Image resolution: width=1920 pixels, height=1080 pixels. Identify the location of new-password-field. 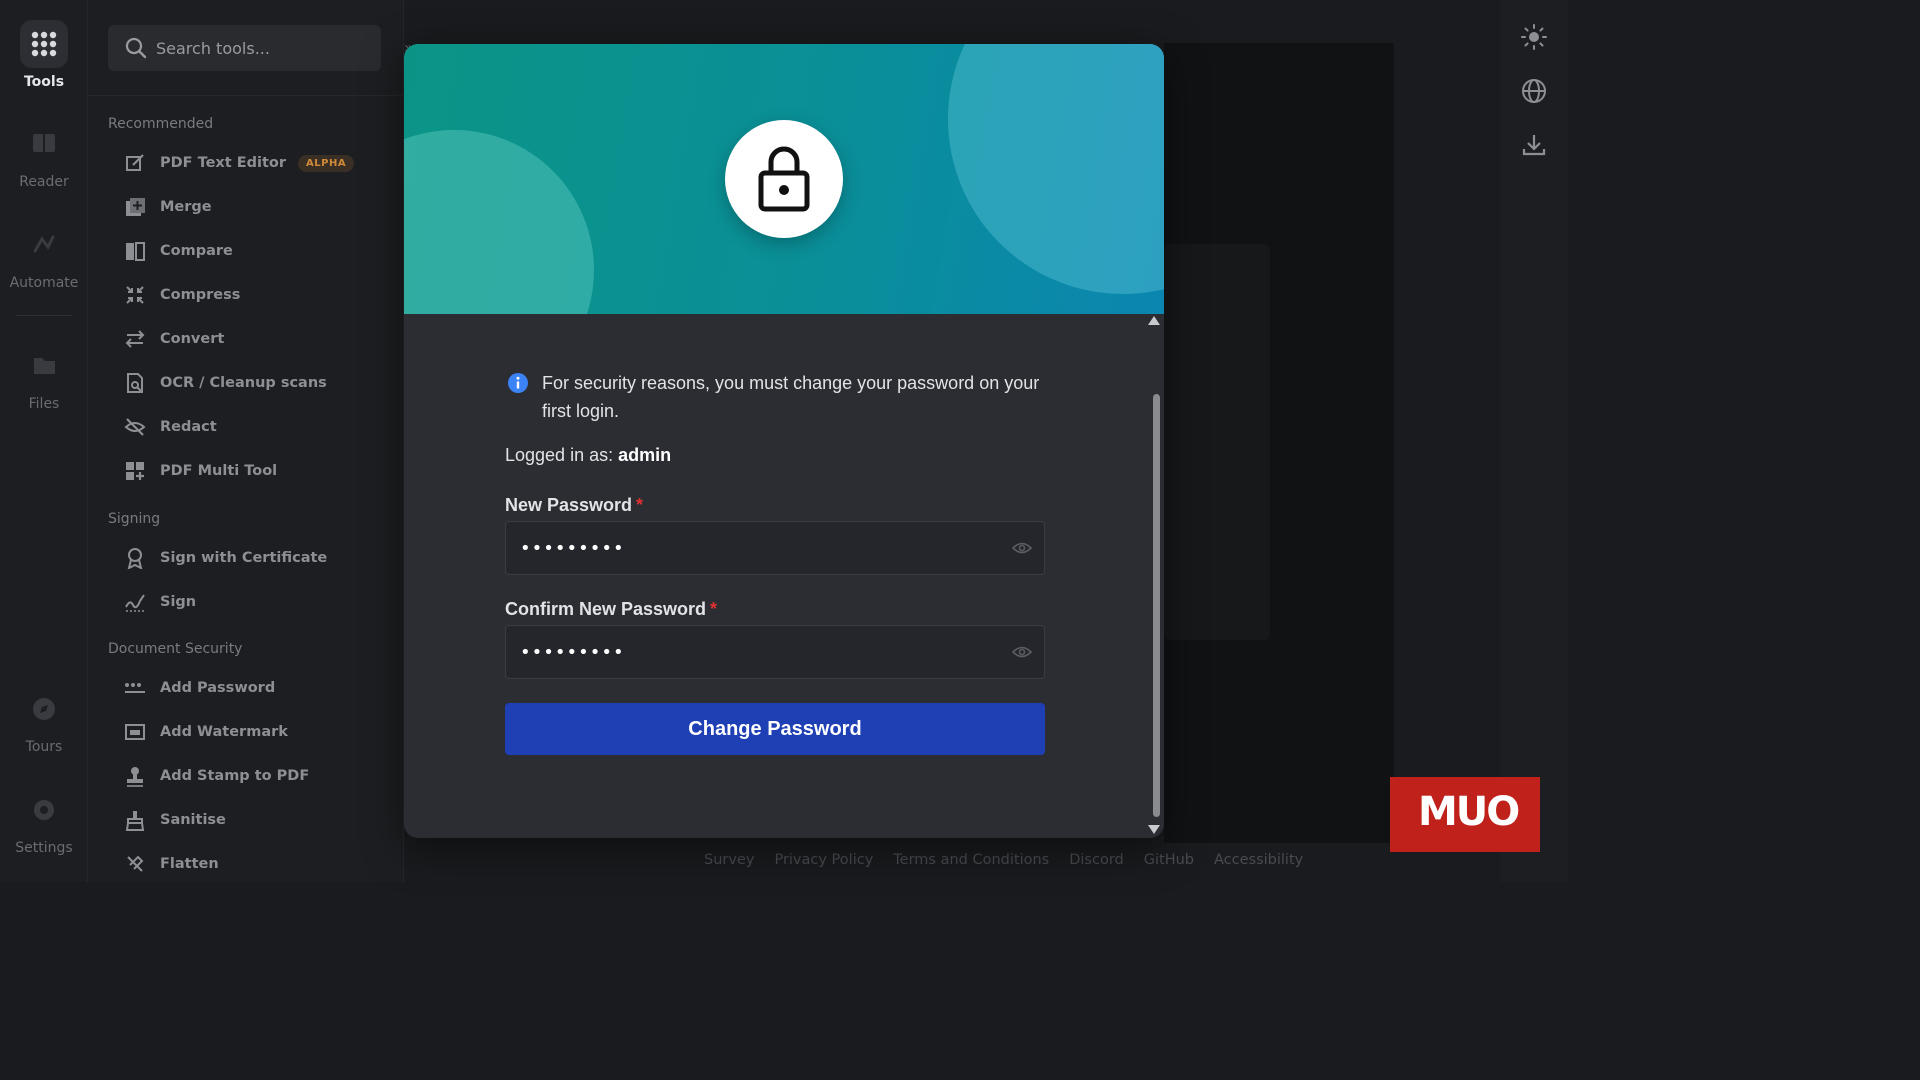
(775, 548).